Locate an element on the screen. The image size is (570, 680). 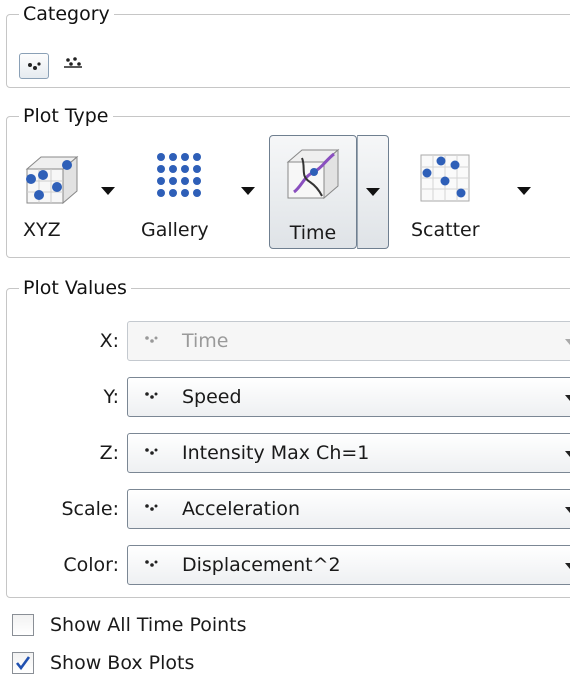
color-label: Color: is located at coordinates (91, 565).